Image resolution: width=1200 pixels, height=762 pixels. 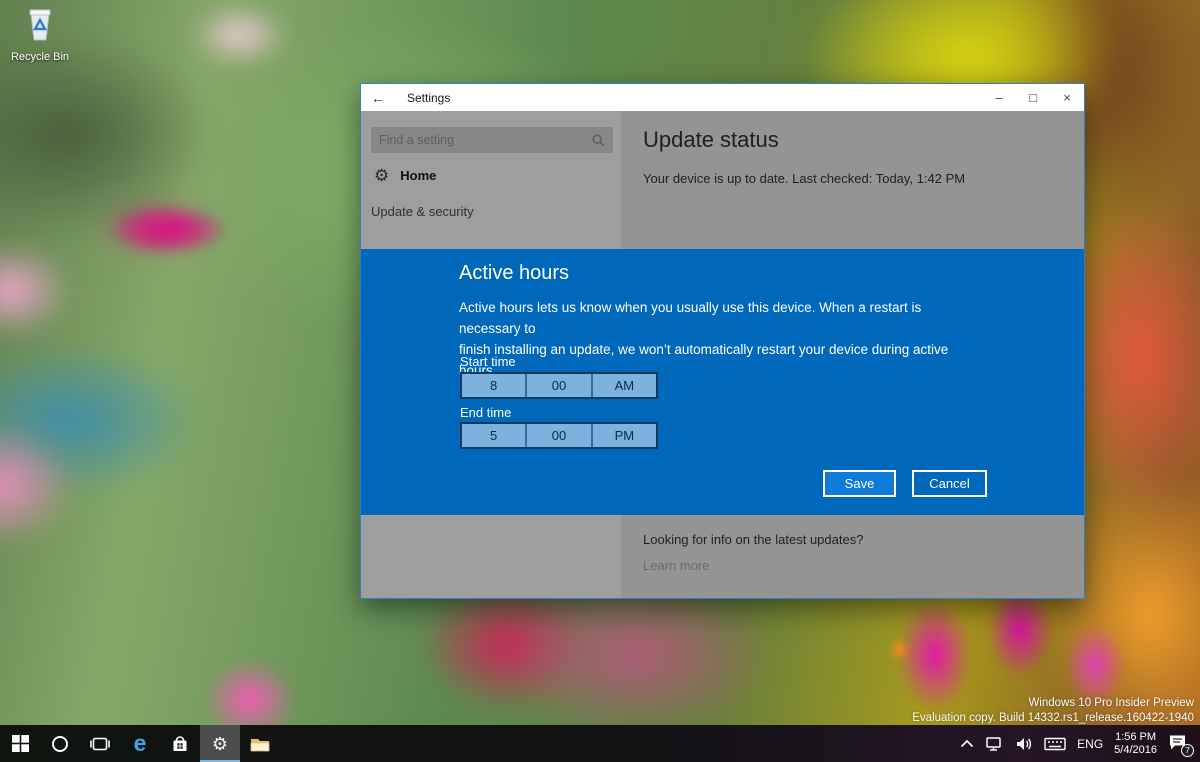 I want to click on learn-more-link: Learn more, so click(x=676, y=565).